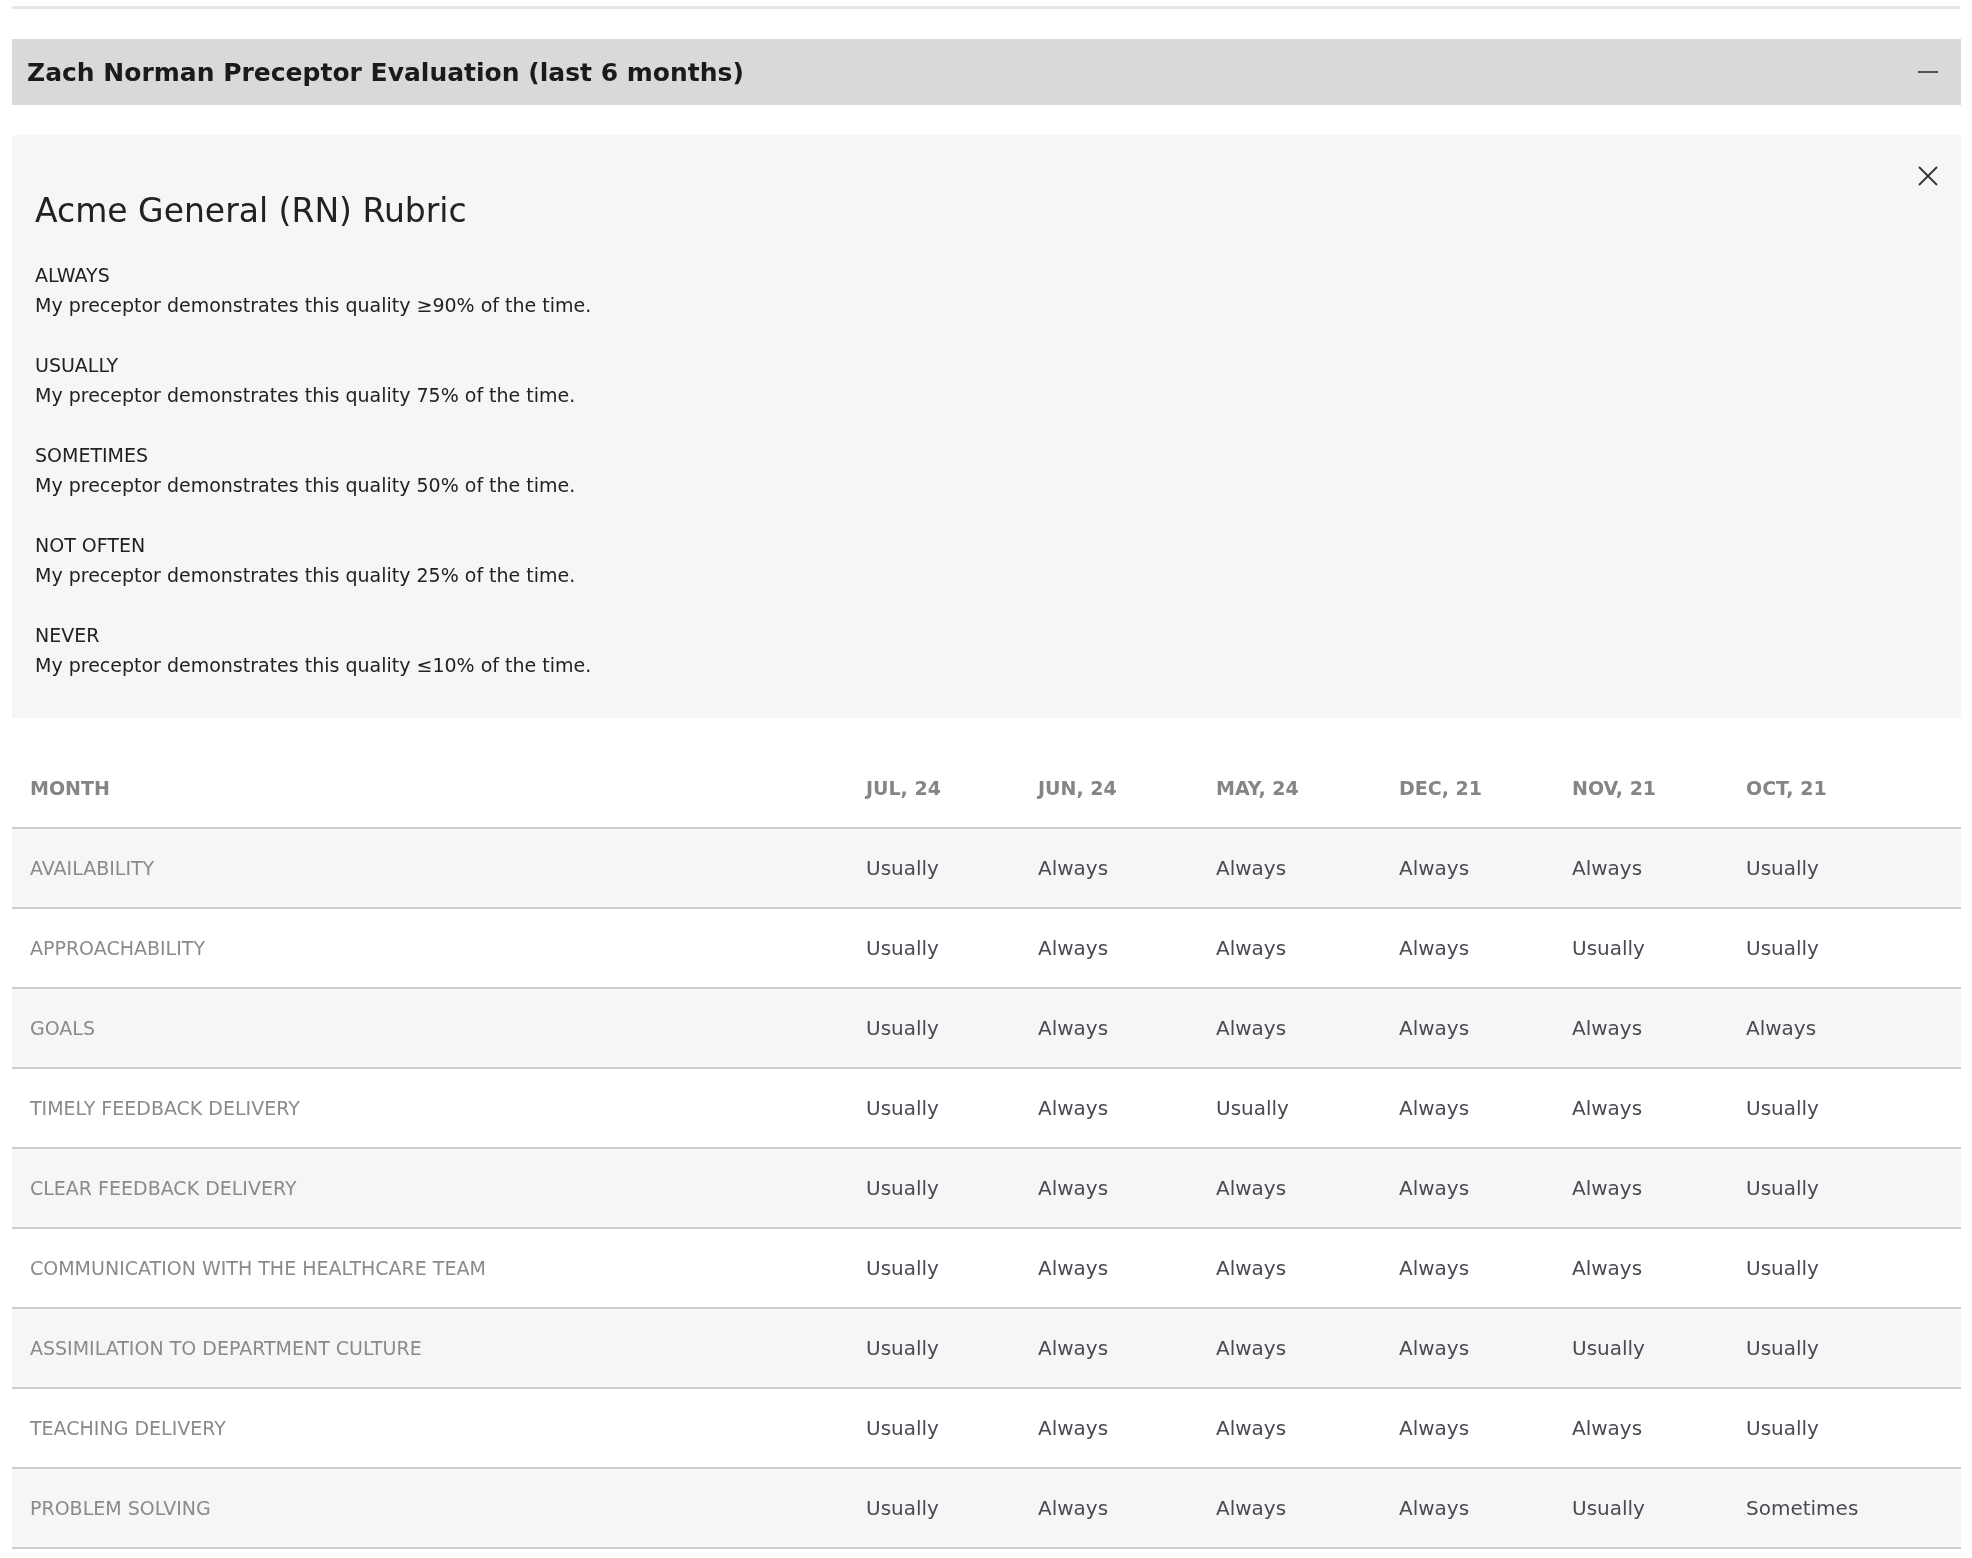 This screenshot has height=1558, width=1972. I want to click on row-label: ASSIMILATION TO DEPARTMENT CULTURE, so click(226, 1348).